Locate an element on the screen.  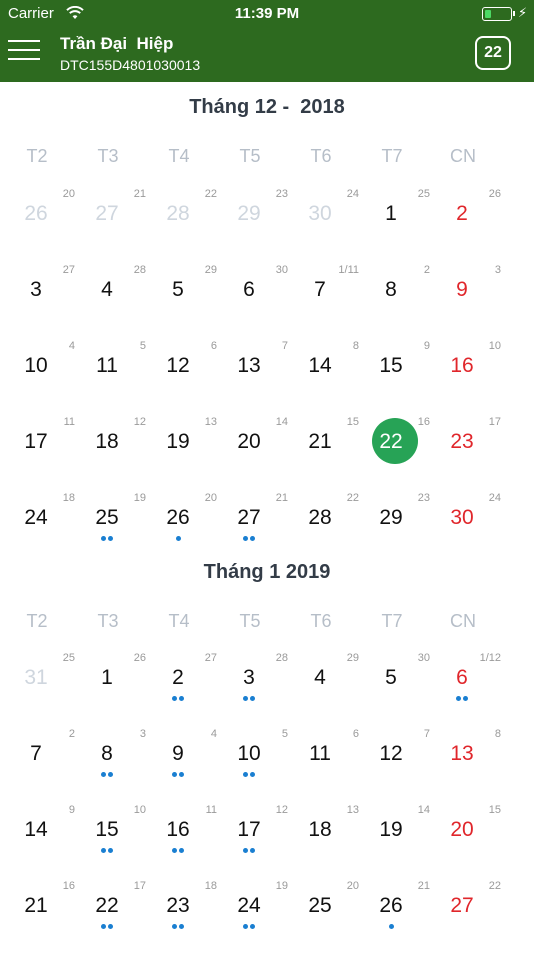
day-cell: 26 1 is located at coordinates (114, 690).